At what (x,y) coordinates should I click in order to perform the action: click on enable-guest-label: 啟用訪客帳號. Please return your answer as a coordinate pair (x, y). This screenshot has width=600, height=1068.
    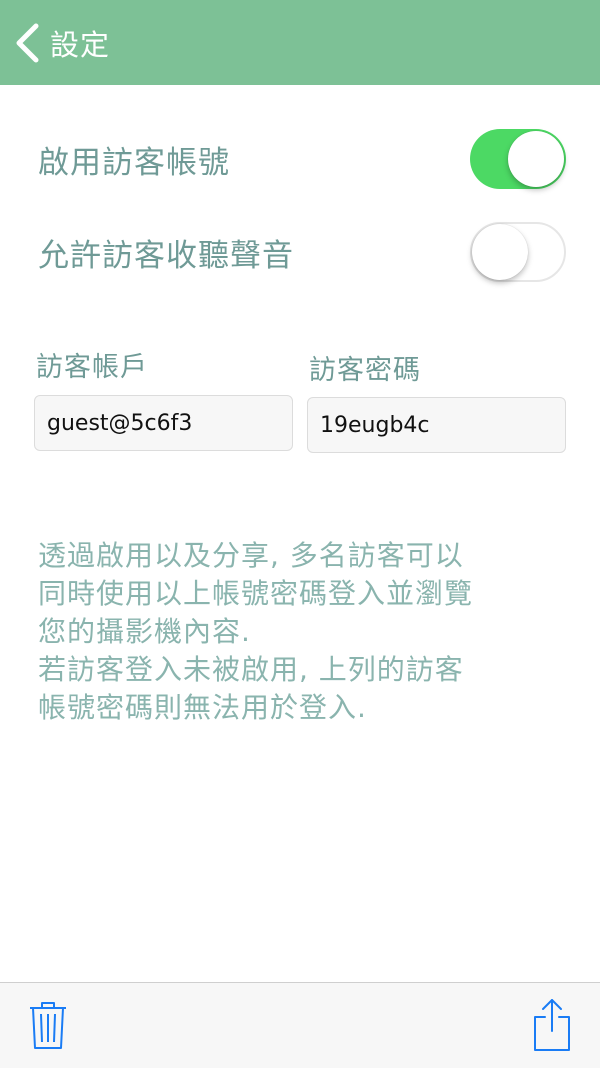
    Looking at the image, I should click on (134, 162).